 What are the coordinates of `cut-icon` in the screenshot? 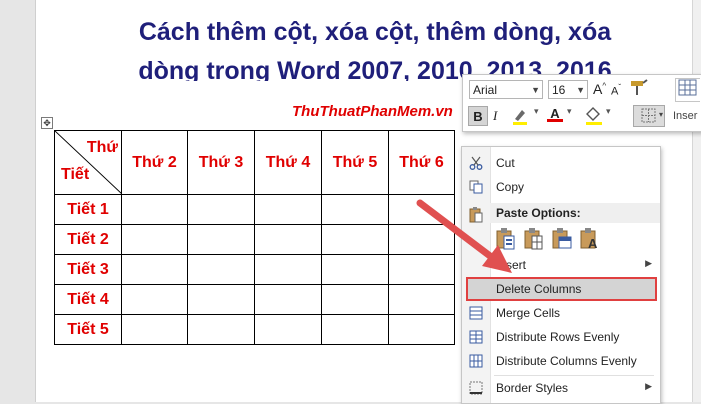 It's located at (476, 163).